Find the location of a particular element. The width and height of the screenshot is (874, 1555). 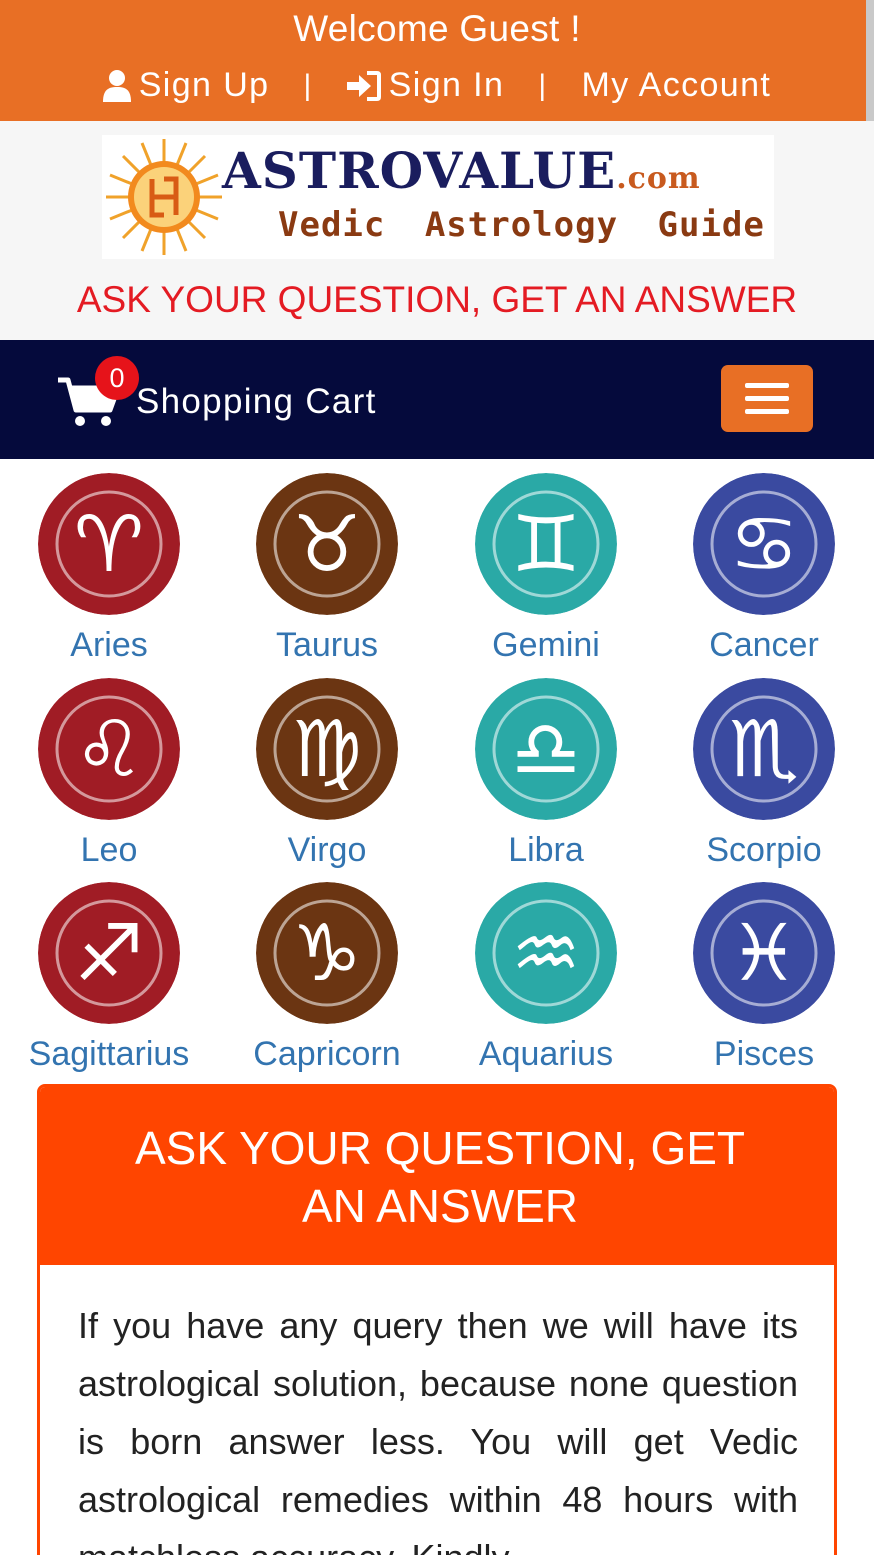

brand-name: ASTROVALUE.com is located at coordinates (461, 170).